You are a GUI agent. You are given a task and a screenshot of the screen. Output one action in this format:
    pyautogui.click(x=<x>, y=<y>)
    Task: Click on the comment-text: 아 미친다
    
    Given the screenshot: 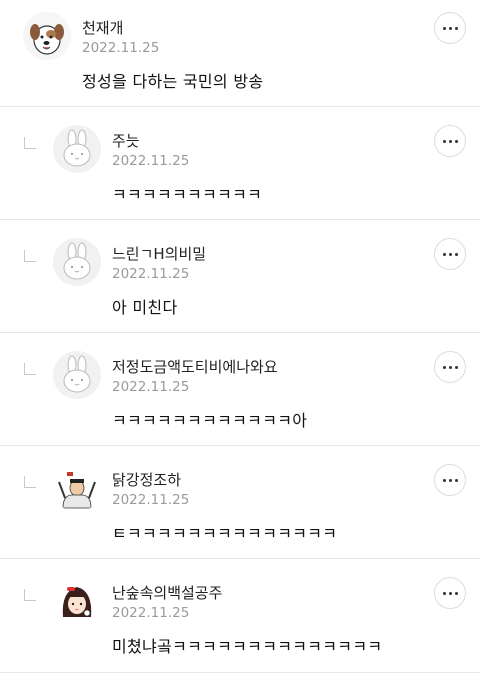 What is the action you would take?
    pyautogui.click(x=145, y=307)
    